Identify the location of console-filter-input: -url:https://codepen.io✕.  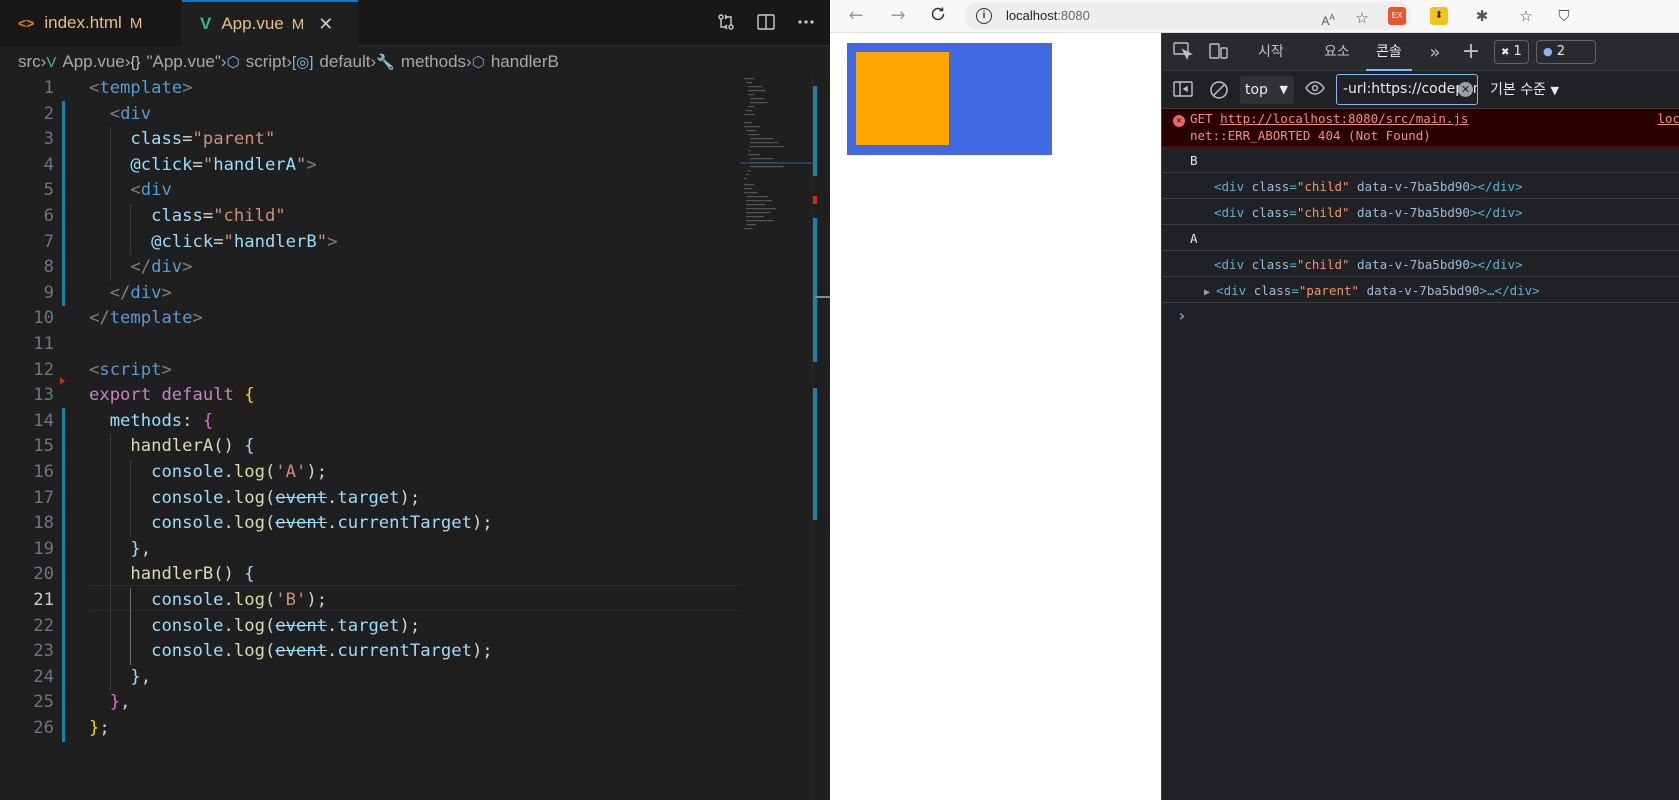
(1407, 89).